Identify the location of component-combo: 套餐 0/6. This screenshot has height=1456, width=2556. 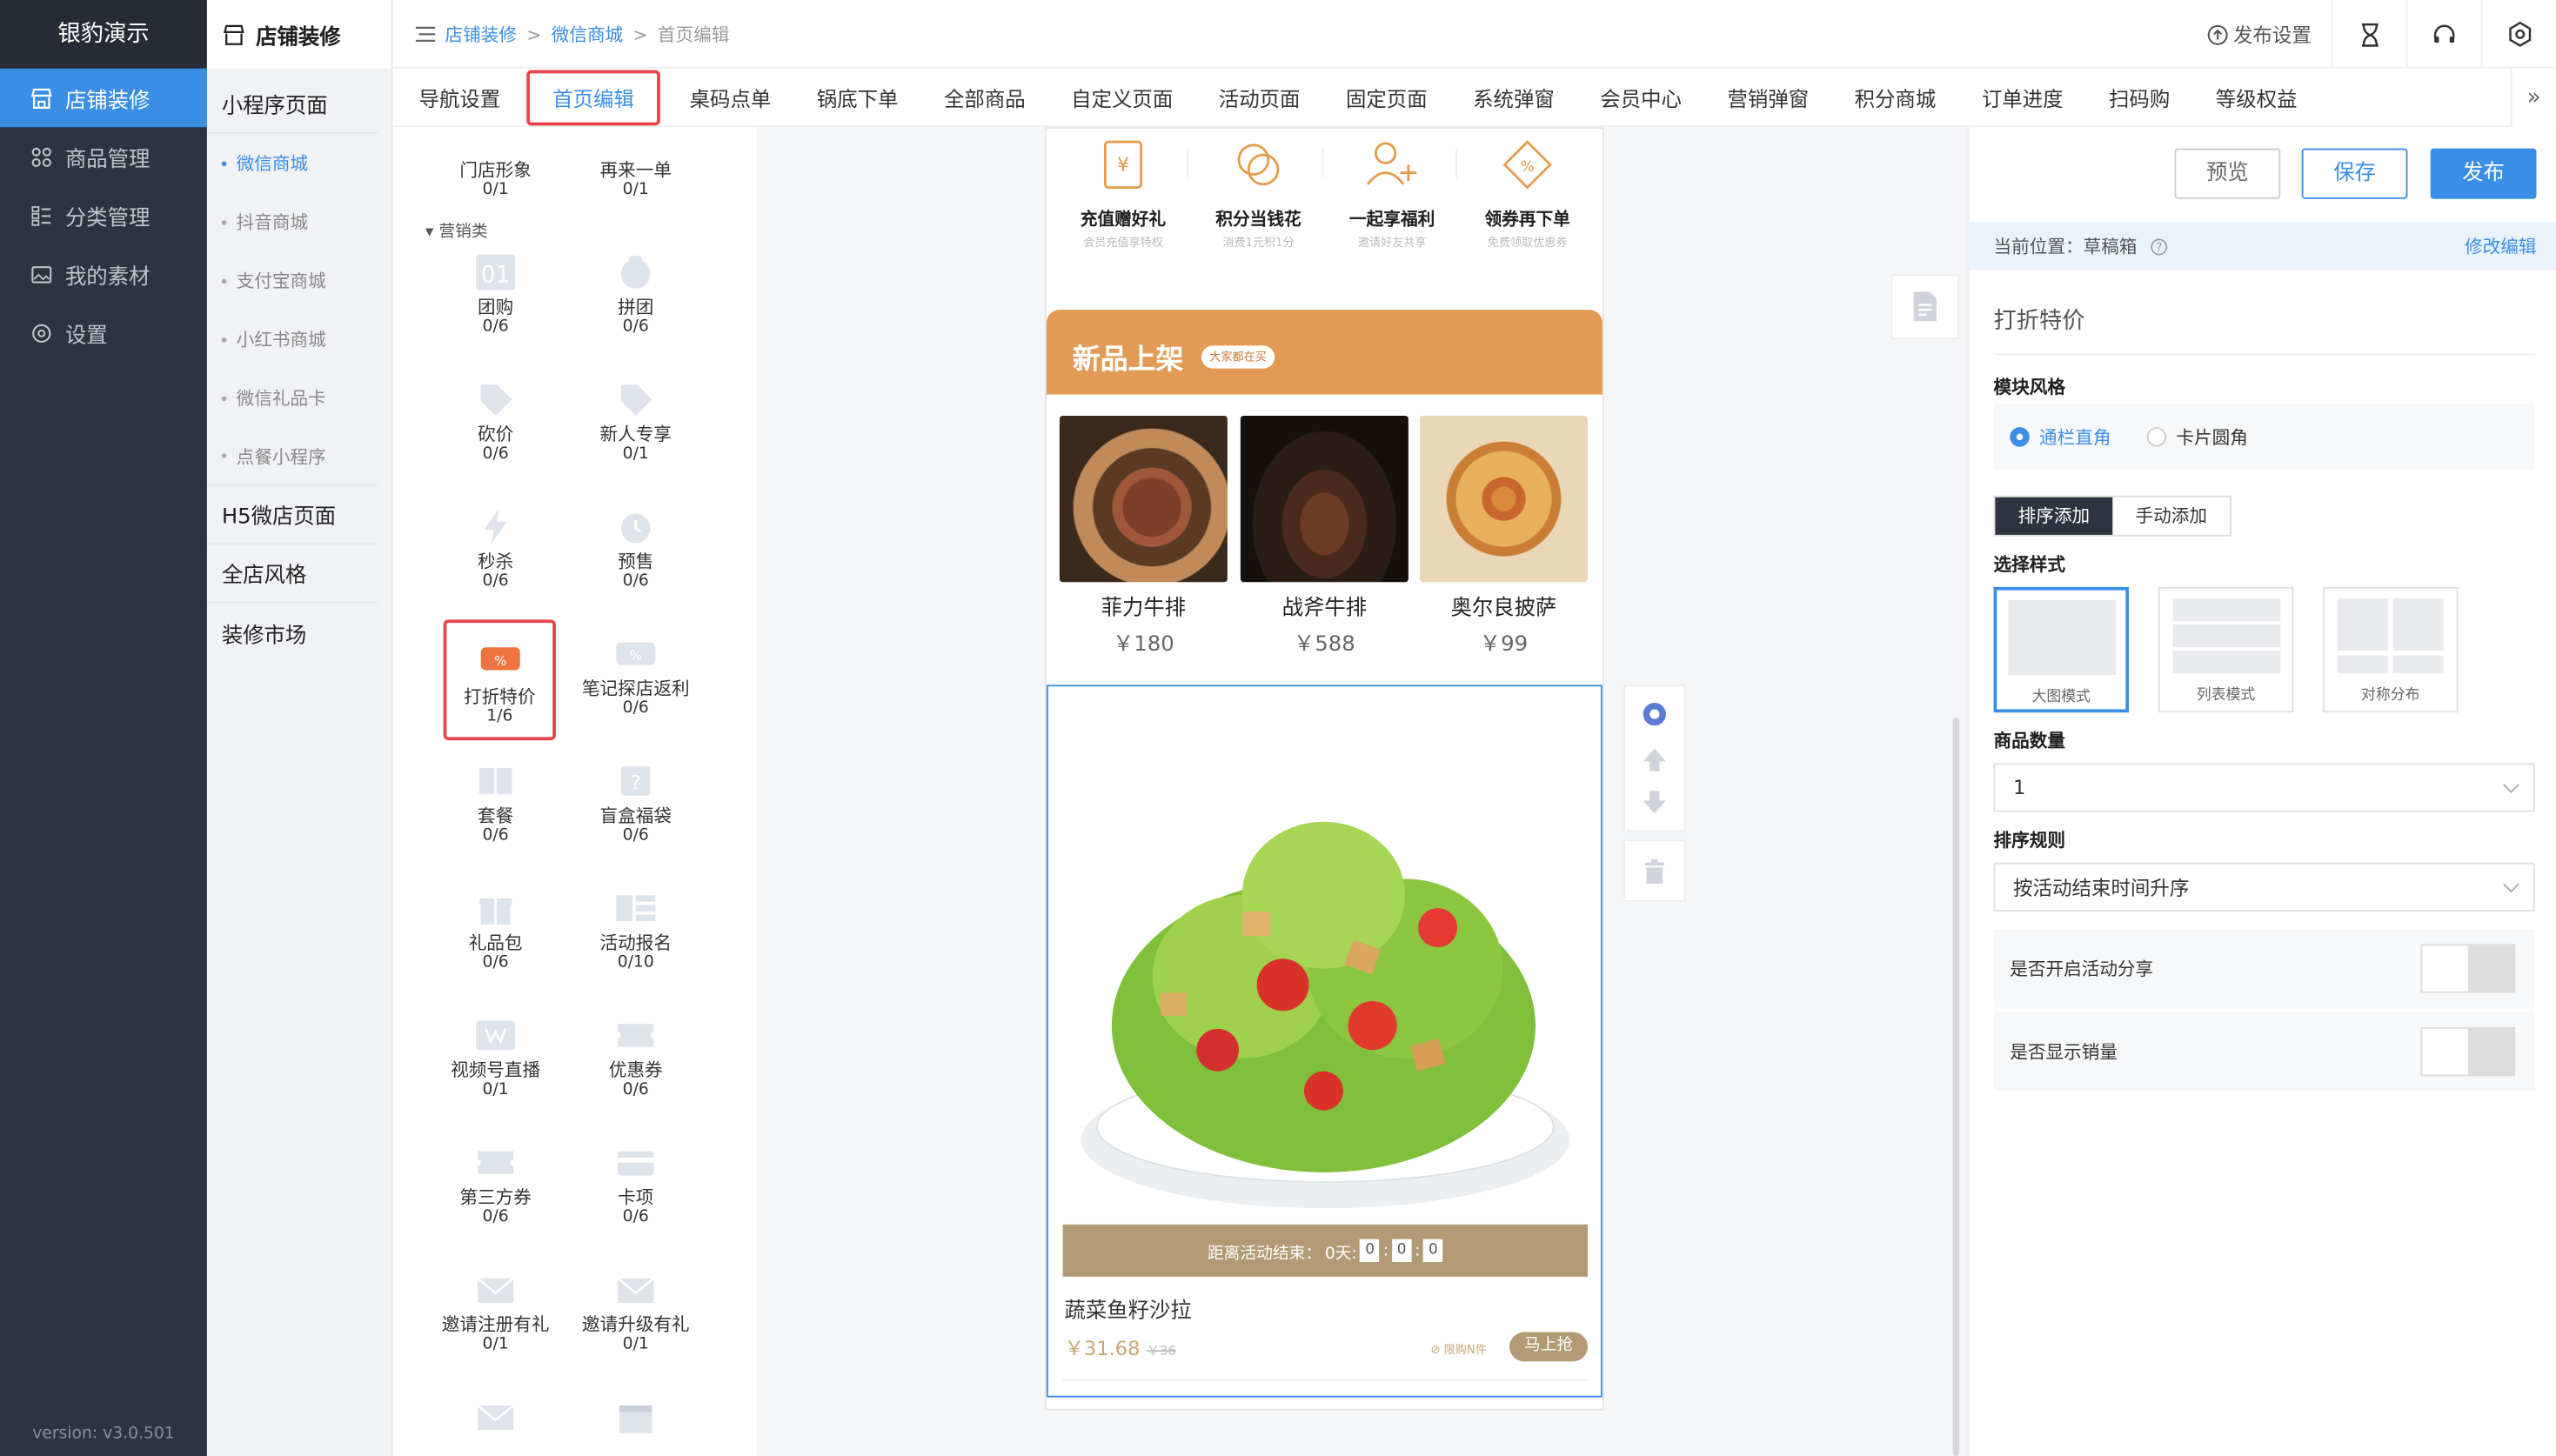
(495, 802).